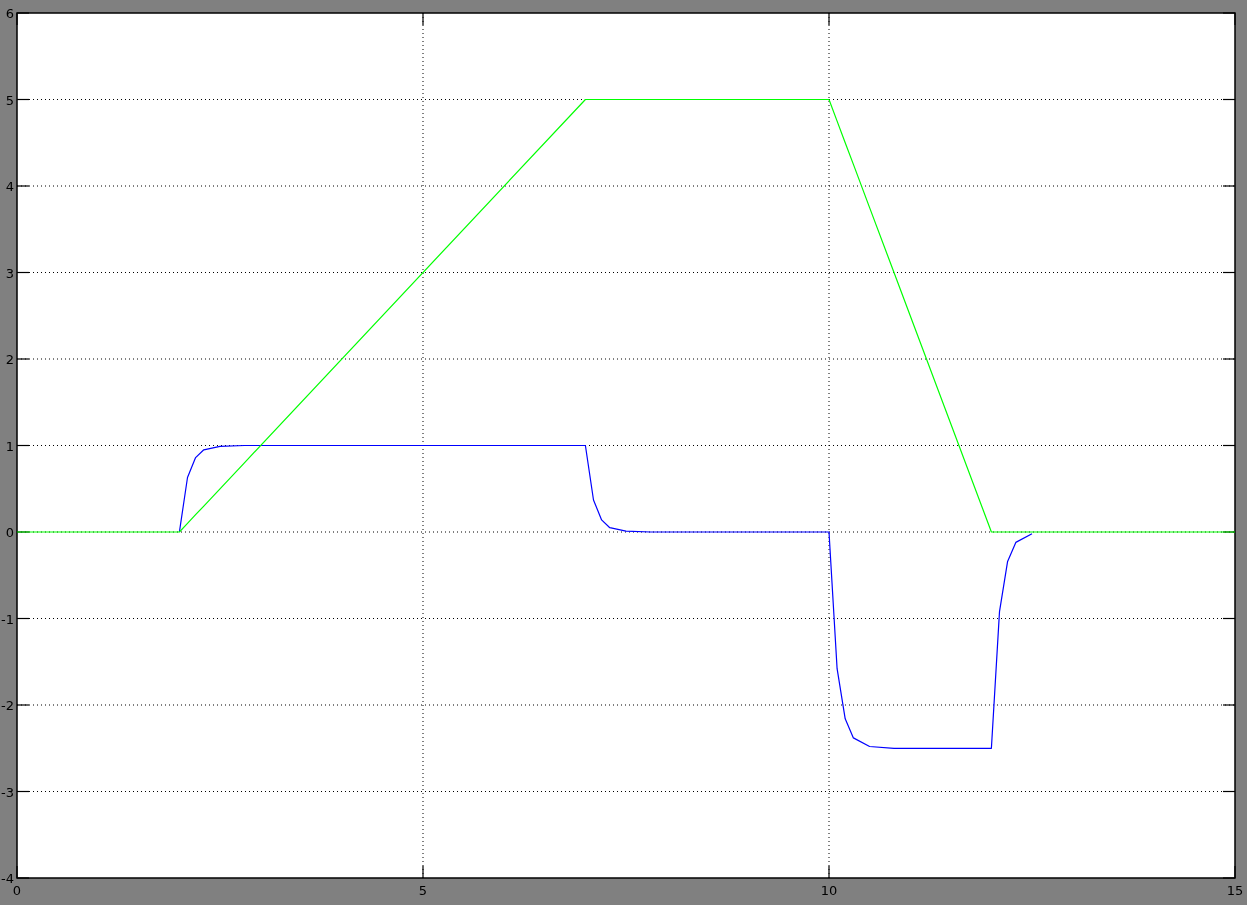 The width and height of the screenshot is (1247, 905). I want to click on x-tick-label: 0, so click(17, 890).